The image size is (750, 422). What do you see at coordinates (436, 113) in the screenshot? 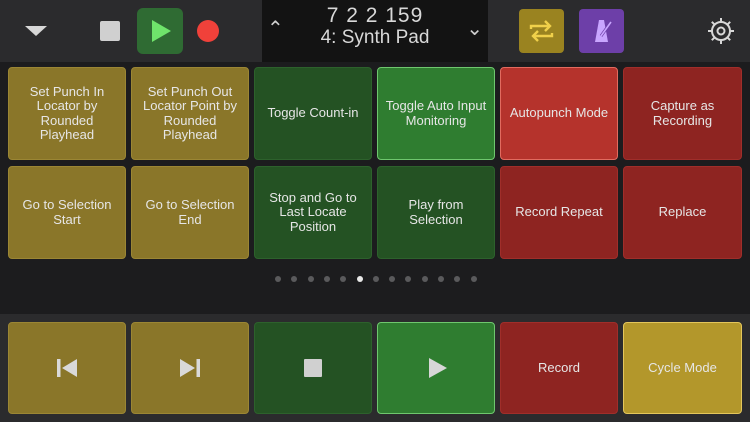
I see `toggle-auto-input-monitoring-button: Toggle Auto Input Monitoring` at bounding box center [436, 113].